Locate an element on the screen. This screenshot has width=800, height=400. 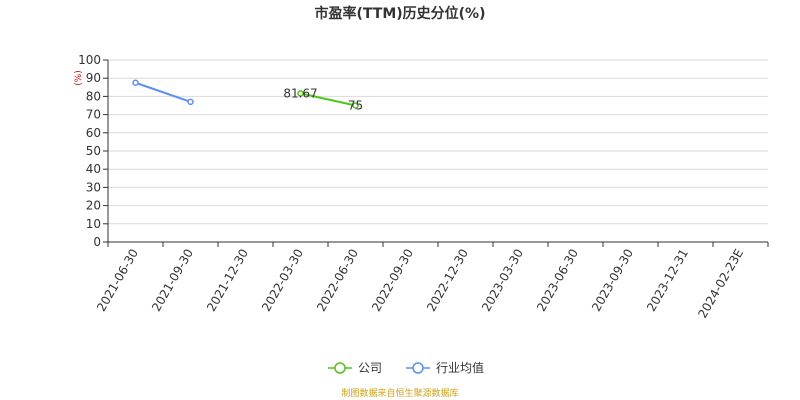
y-tick-label-70: 70 is located at coordinates (93, 115).